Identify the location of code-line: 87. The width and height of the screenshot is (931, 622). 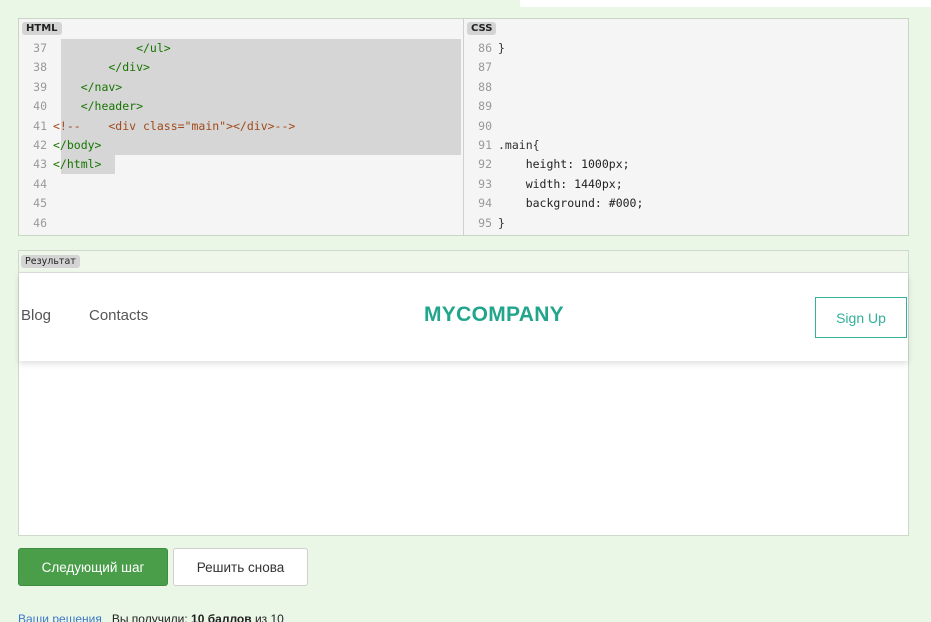
(485, 67).